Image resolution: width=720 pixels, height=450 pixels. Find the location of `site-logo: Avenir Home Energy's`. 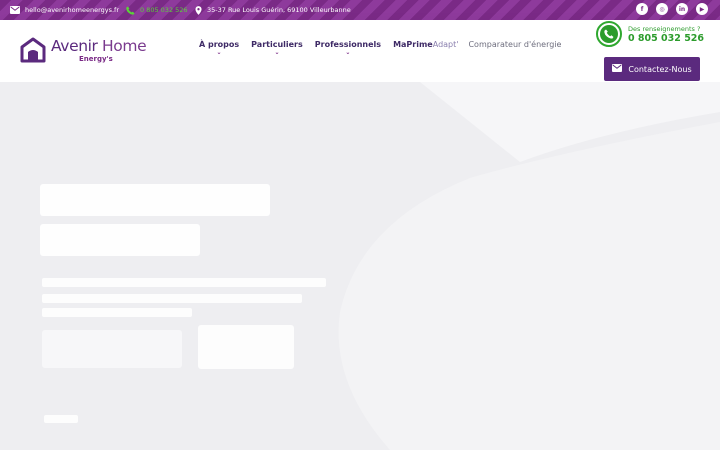

site-logo: Avenir Home Energy's is located at coordinates (83, 50).